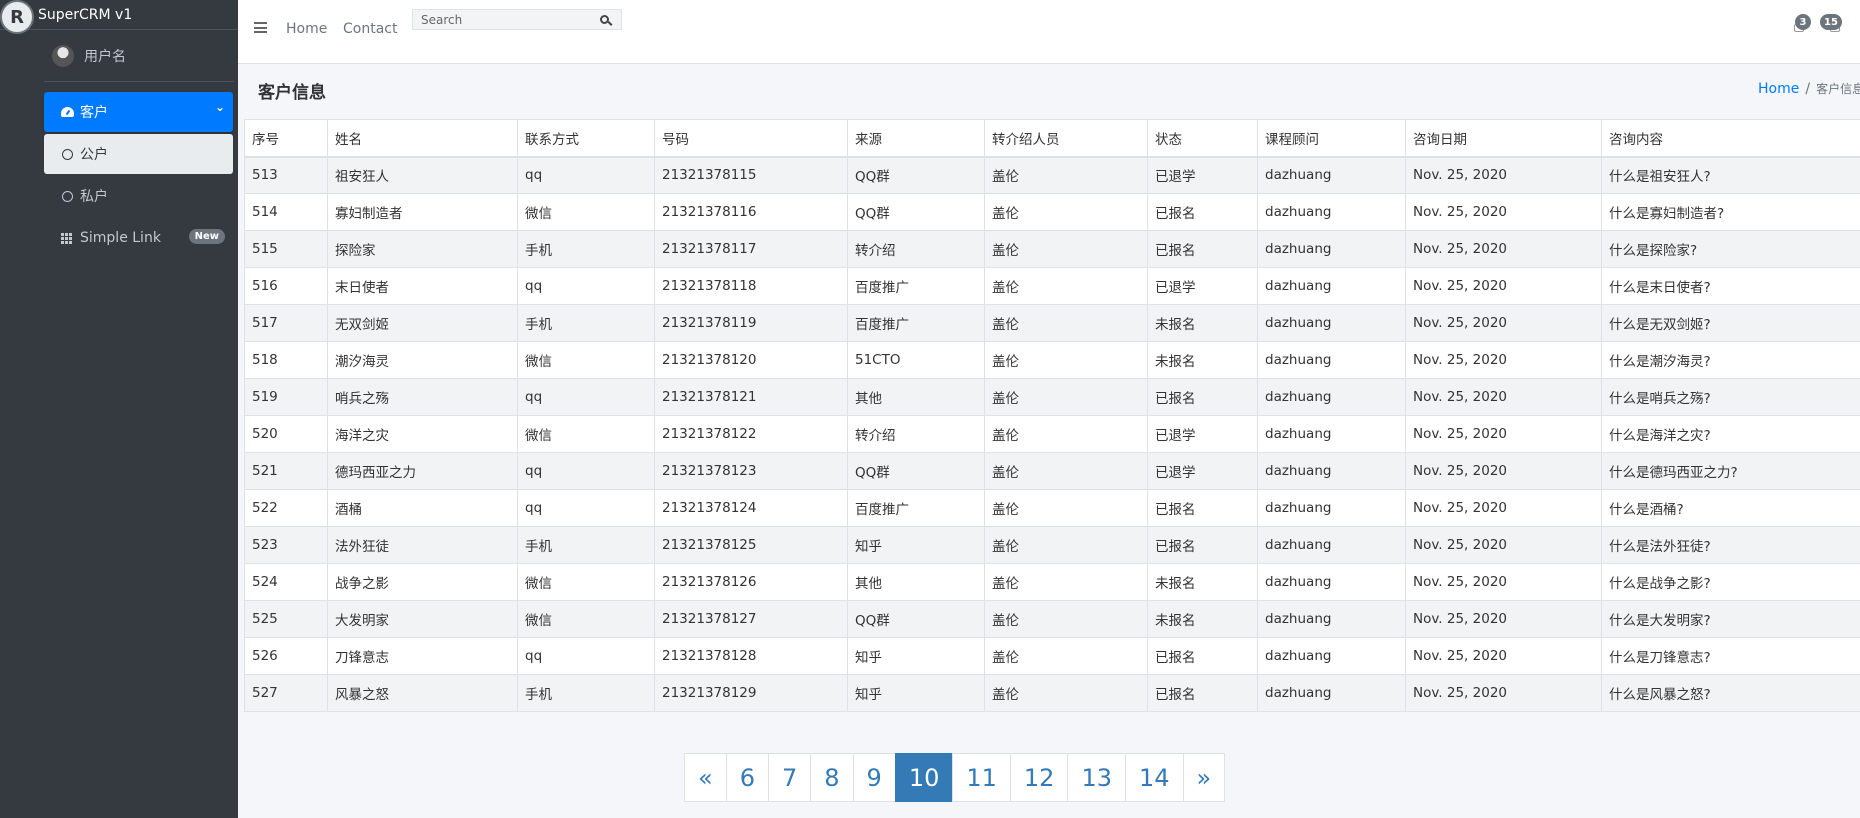 This screenshot has width=1860, height=818. Describe the element at coordinates (747, 777) in the screenshot. I see `pagination-page-button: 6` at that location.